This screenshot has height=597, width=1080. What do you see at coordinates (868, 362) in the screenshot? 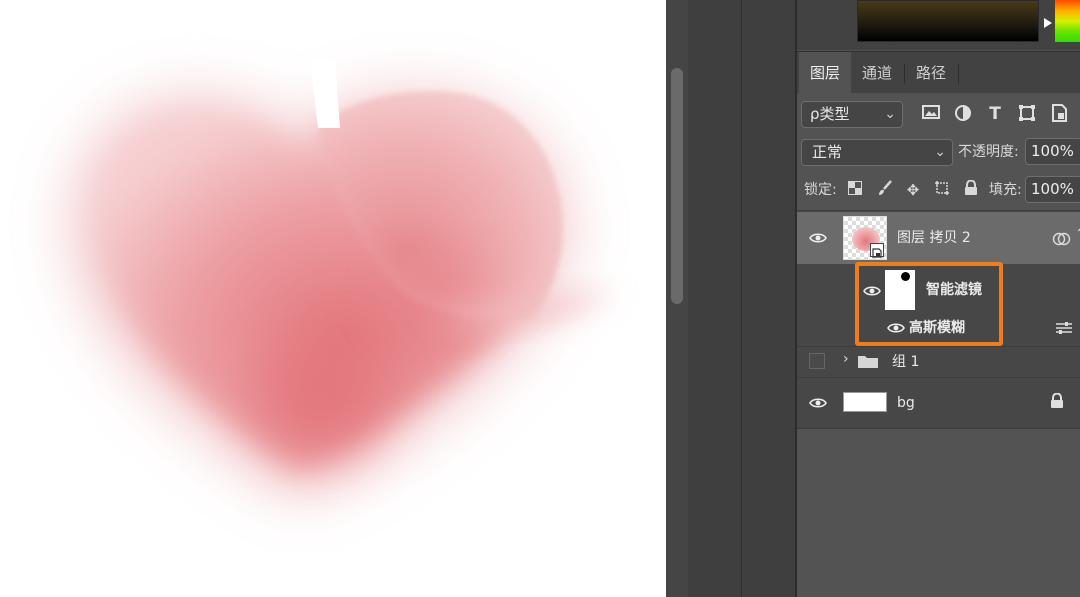
I see `folder-icon` at bounding box center [868, 362].